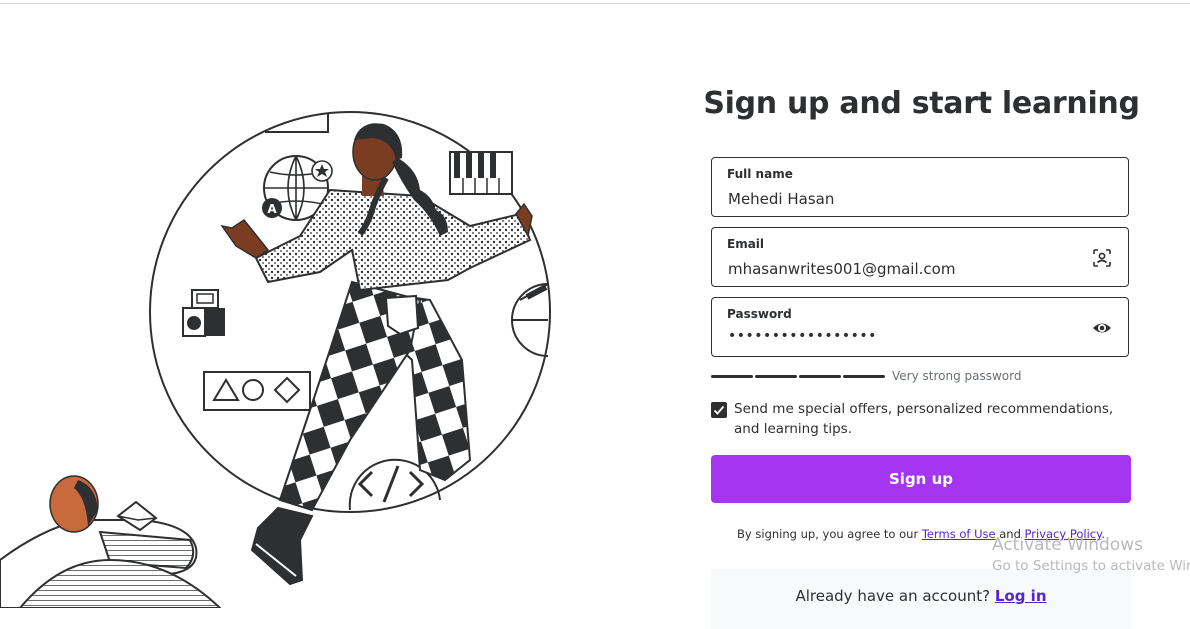  Describe the element at coordinates (746, 244) in the screenshot. I see `email-label: Email` at that location.